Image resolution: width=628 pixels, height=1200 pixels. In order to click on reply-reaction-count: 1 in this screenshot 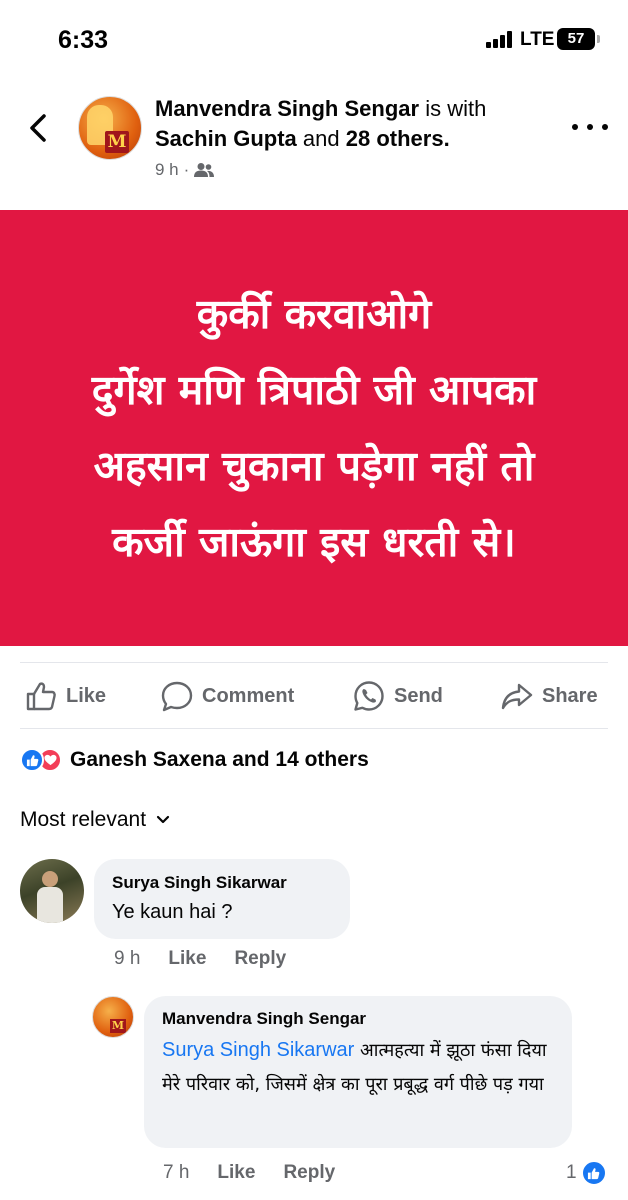, I will do `click(586, 1173)`.